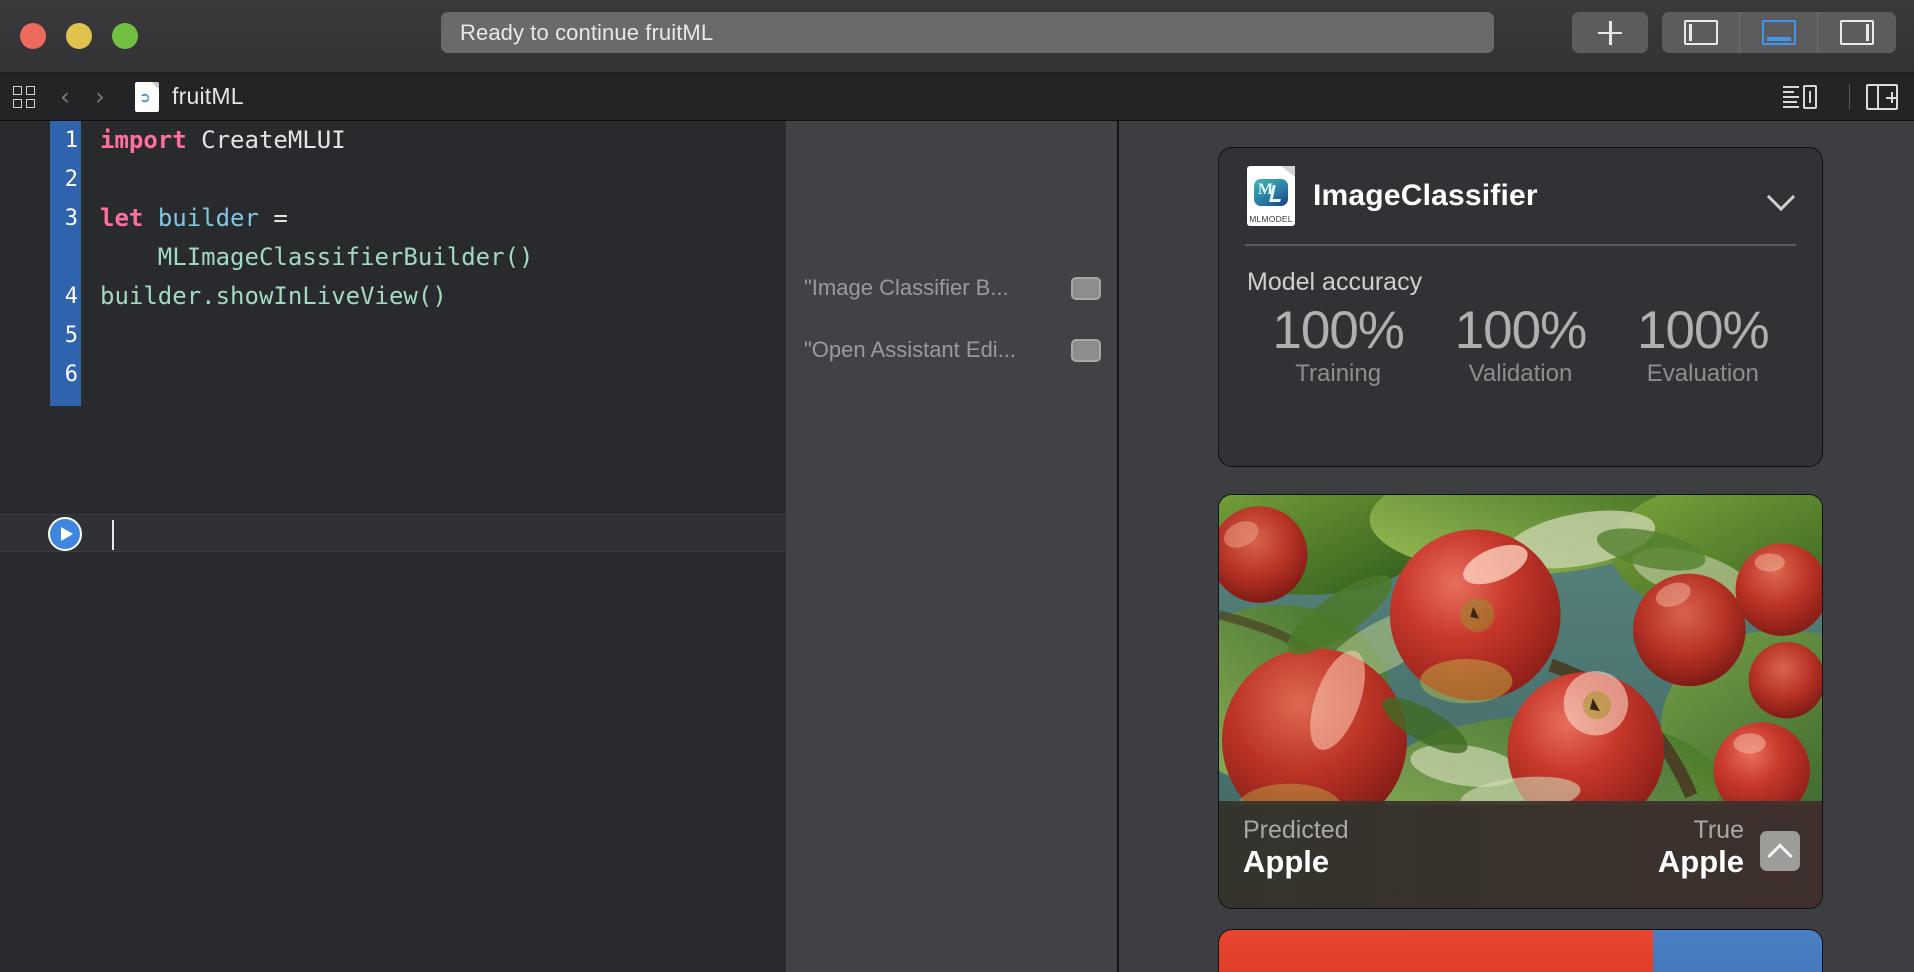 The height and width of the screenshot is (972, 1914). What do you see at coordinates (71, 296) in the screenshot?
I see `line-number: 4` at bounding box center [71, 296].